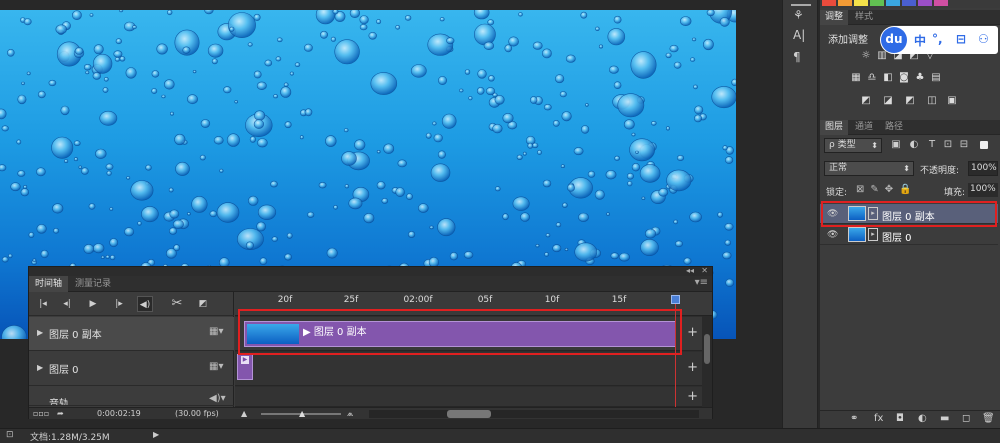 This screenshot has height=443, width=1000. What do you see at coordinates (854, 418) in the screenshot?
I see `link-layers-icon: ⚭` at bounding box center [854, 418].